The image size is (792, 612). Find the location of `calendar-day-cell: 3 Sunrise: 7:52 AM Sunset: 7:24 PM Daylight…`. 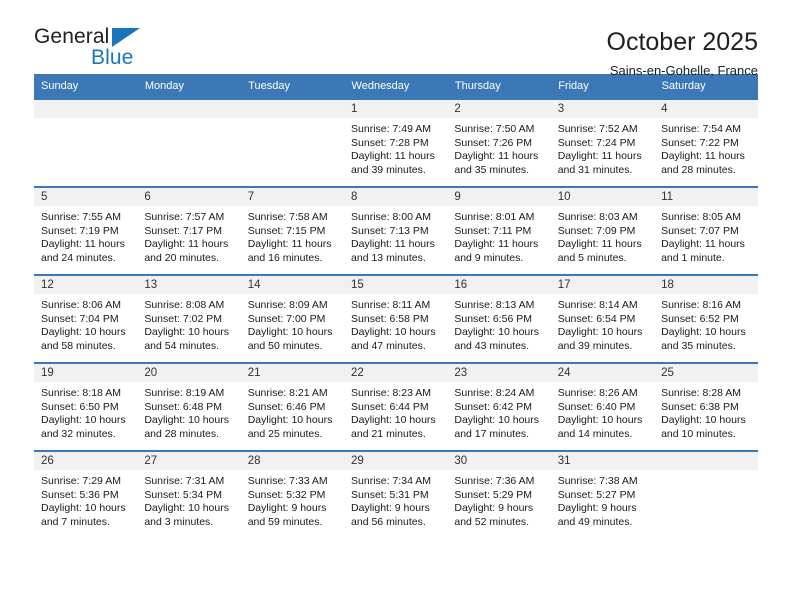

calendar-day-cell: 3 Sunrise: 7:52 AM Sunset: 7:24 PM Daylight… is located at coordinates (602, 142).